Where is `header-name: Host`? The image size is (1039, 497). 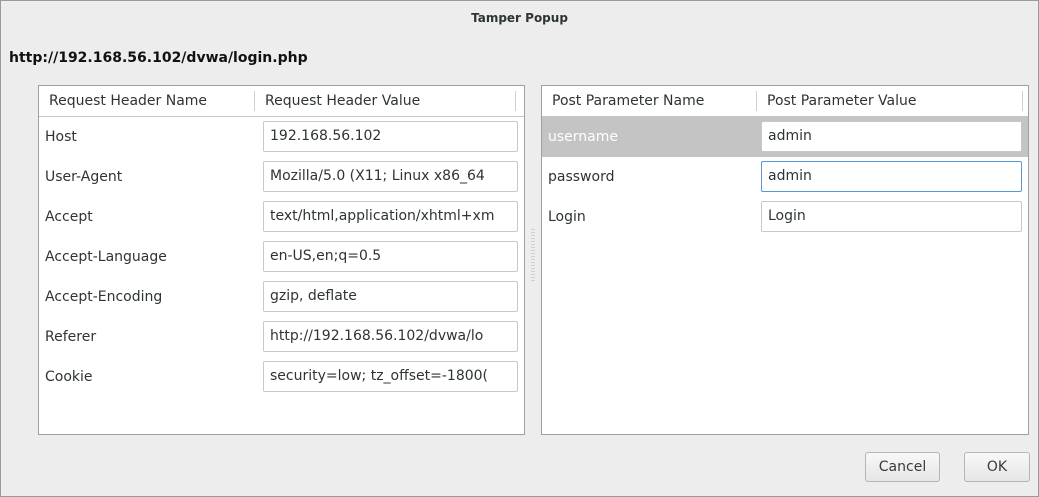 header-name: Host is located at coordinates (61, 137).